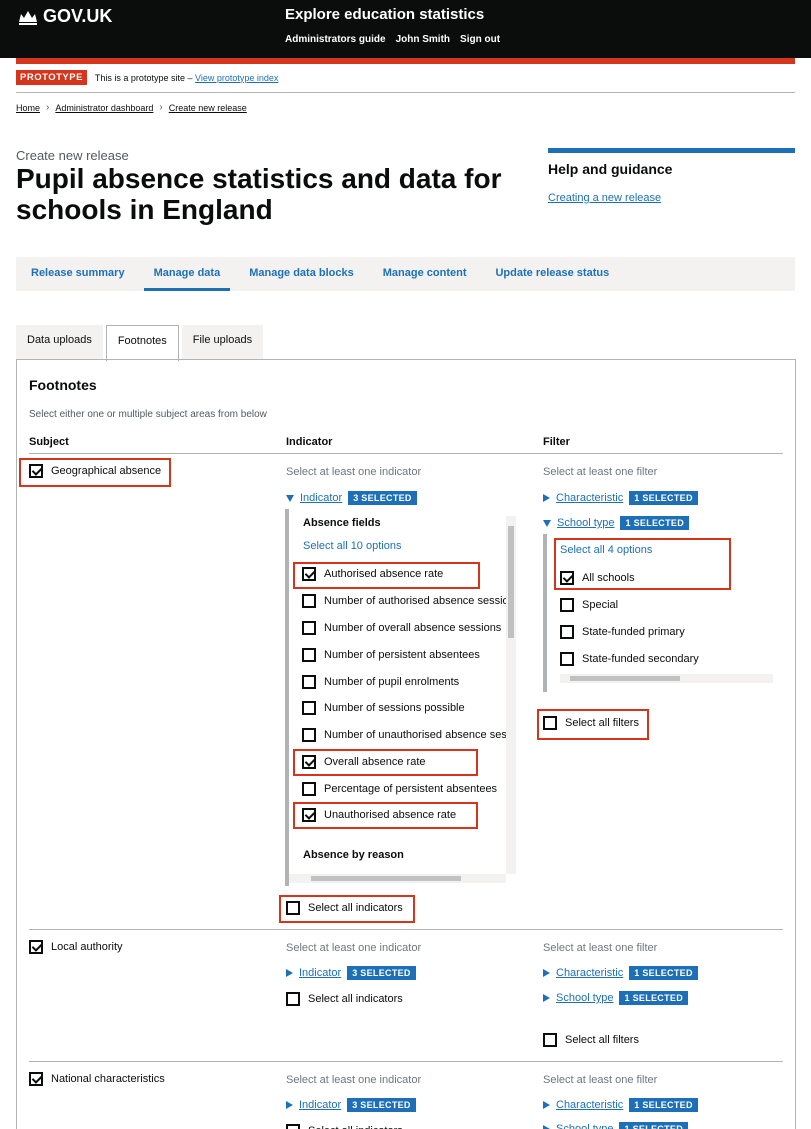 Image resolution: width=811 pixels, height=1129 pixels. Describe the element at coordinates (589, 605) in the screenshot. I see `school-type-option: Special` at that location.